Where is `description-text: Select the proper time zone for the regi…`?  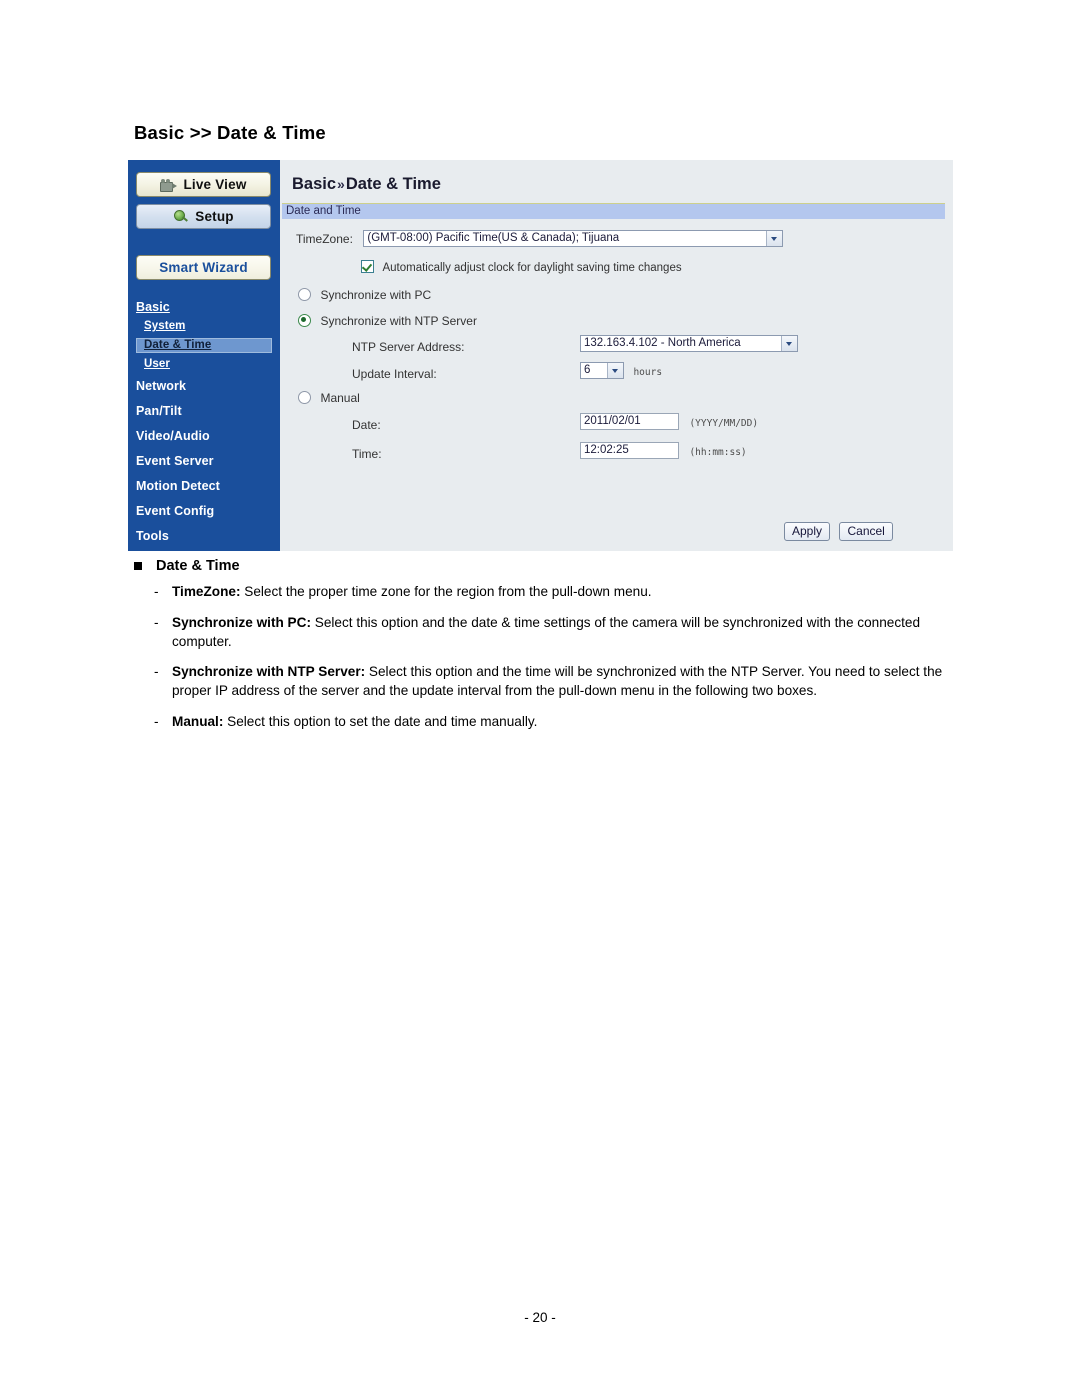
description-text: Select the proper time zone for the regi… is located at coordinates (446, 591).